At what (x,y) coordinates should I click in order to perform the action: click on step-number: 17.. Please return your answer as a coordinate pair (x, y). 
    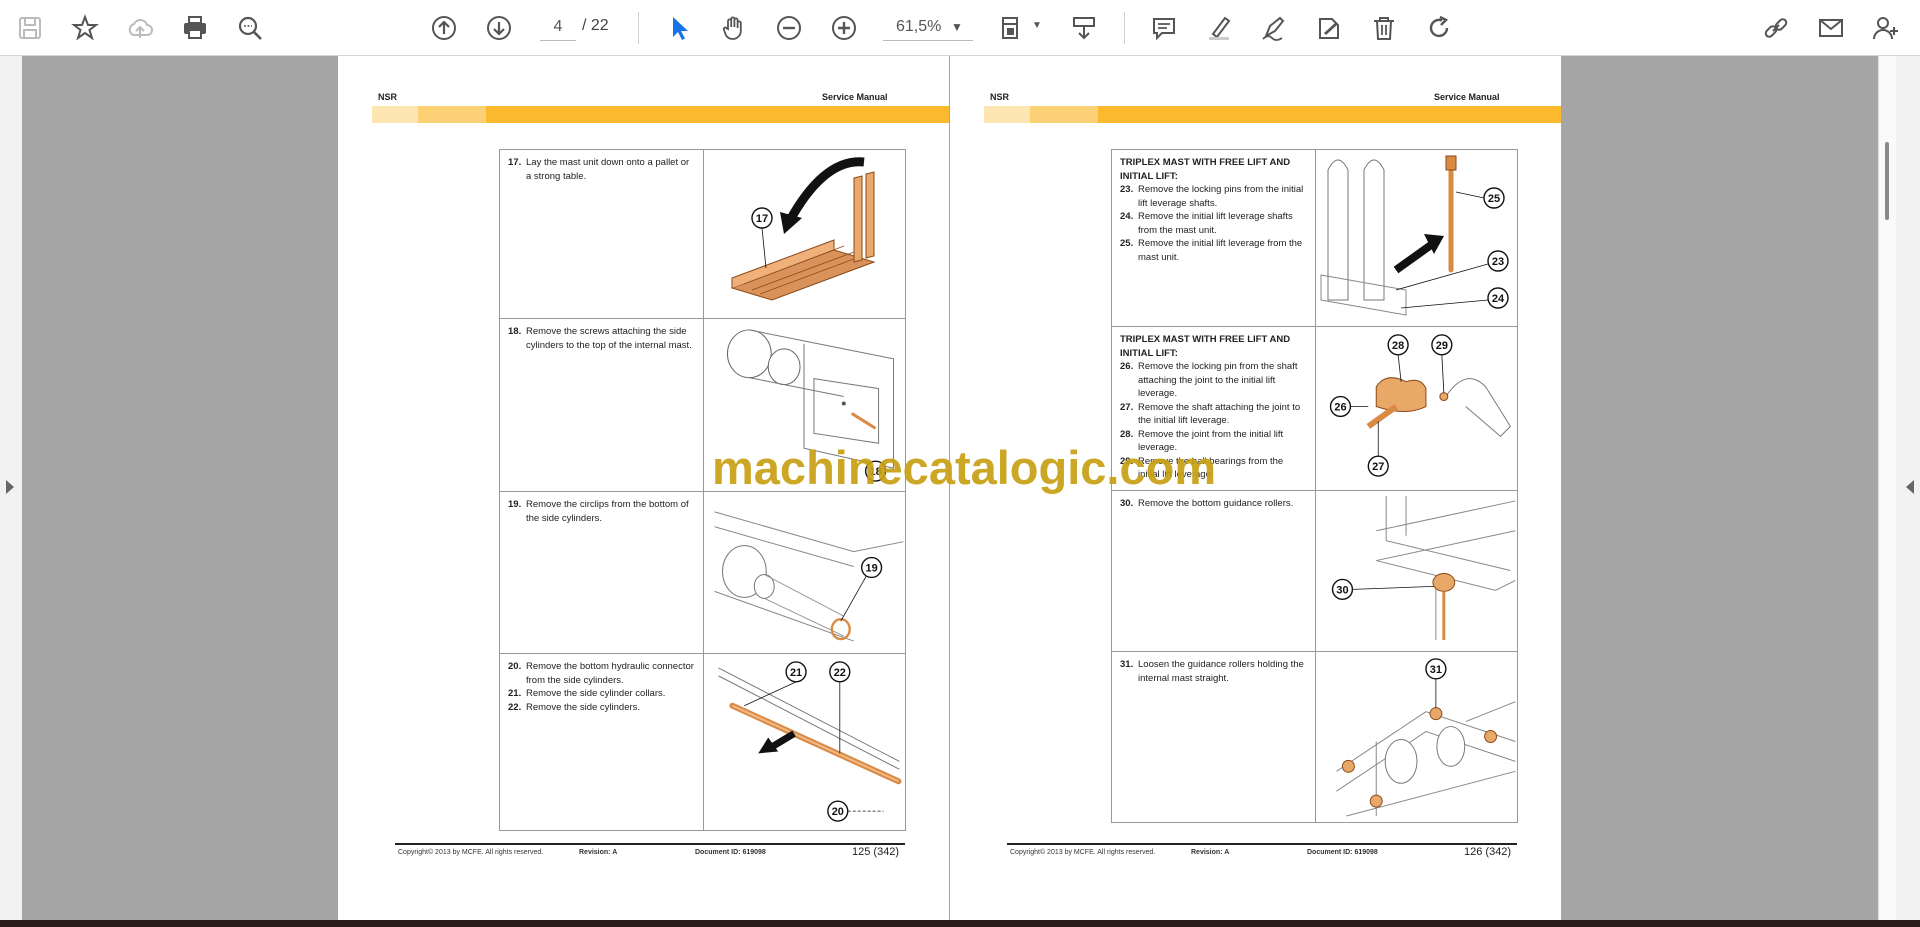
    Looking at the image, I should click on (515, 162).